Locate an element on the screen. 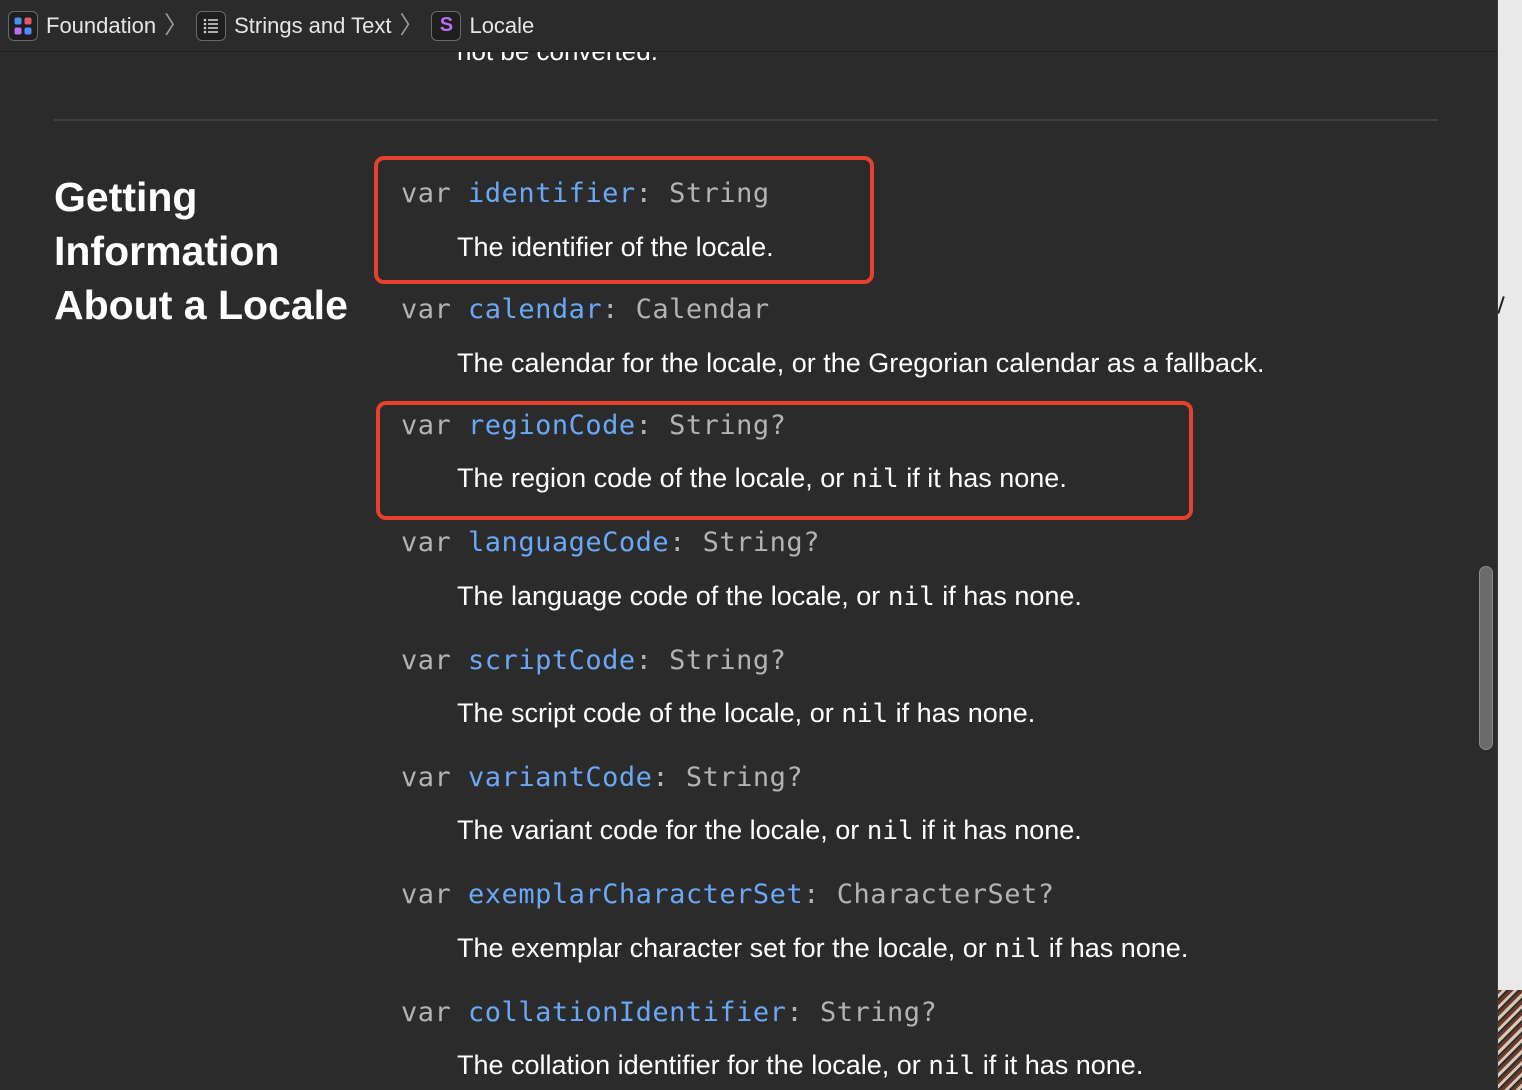 The height and width of the screenshot is (1090, 1522). type-name: String is located at coordinates (719, 193).